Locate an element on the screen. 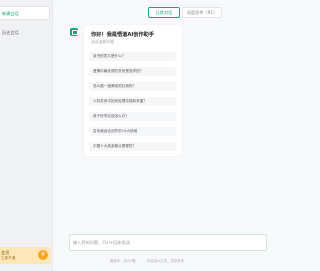 The height and width of the screenshot is (271, 320). assistant-avatar-icon is located at coordinates (74, 32).